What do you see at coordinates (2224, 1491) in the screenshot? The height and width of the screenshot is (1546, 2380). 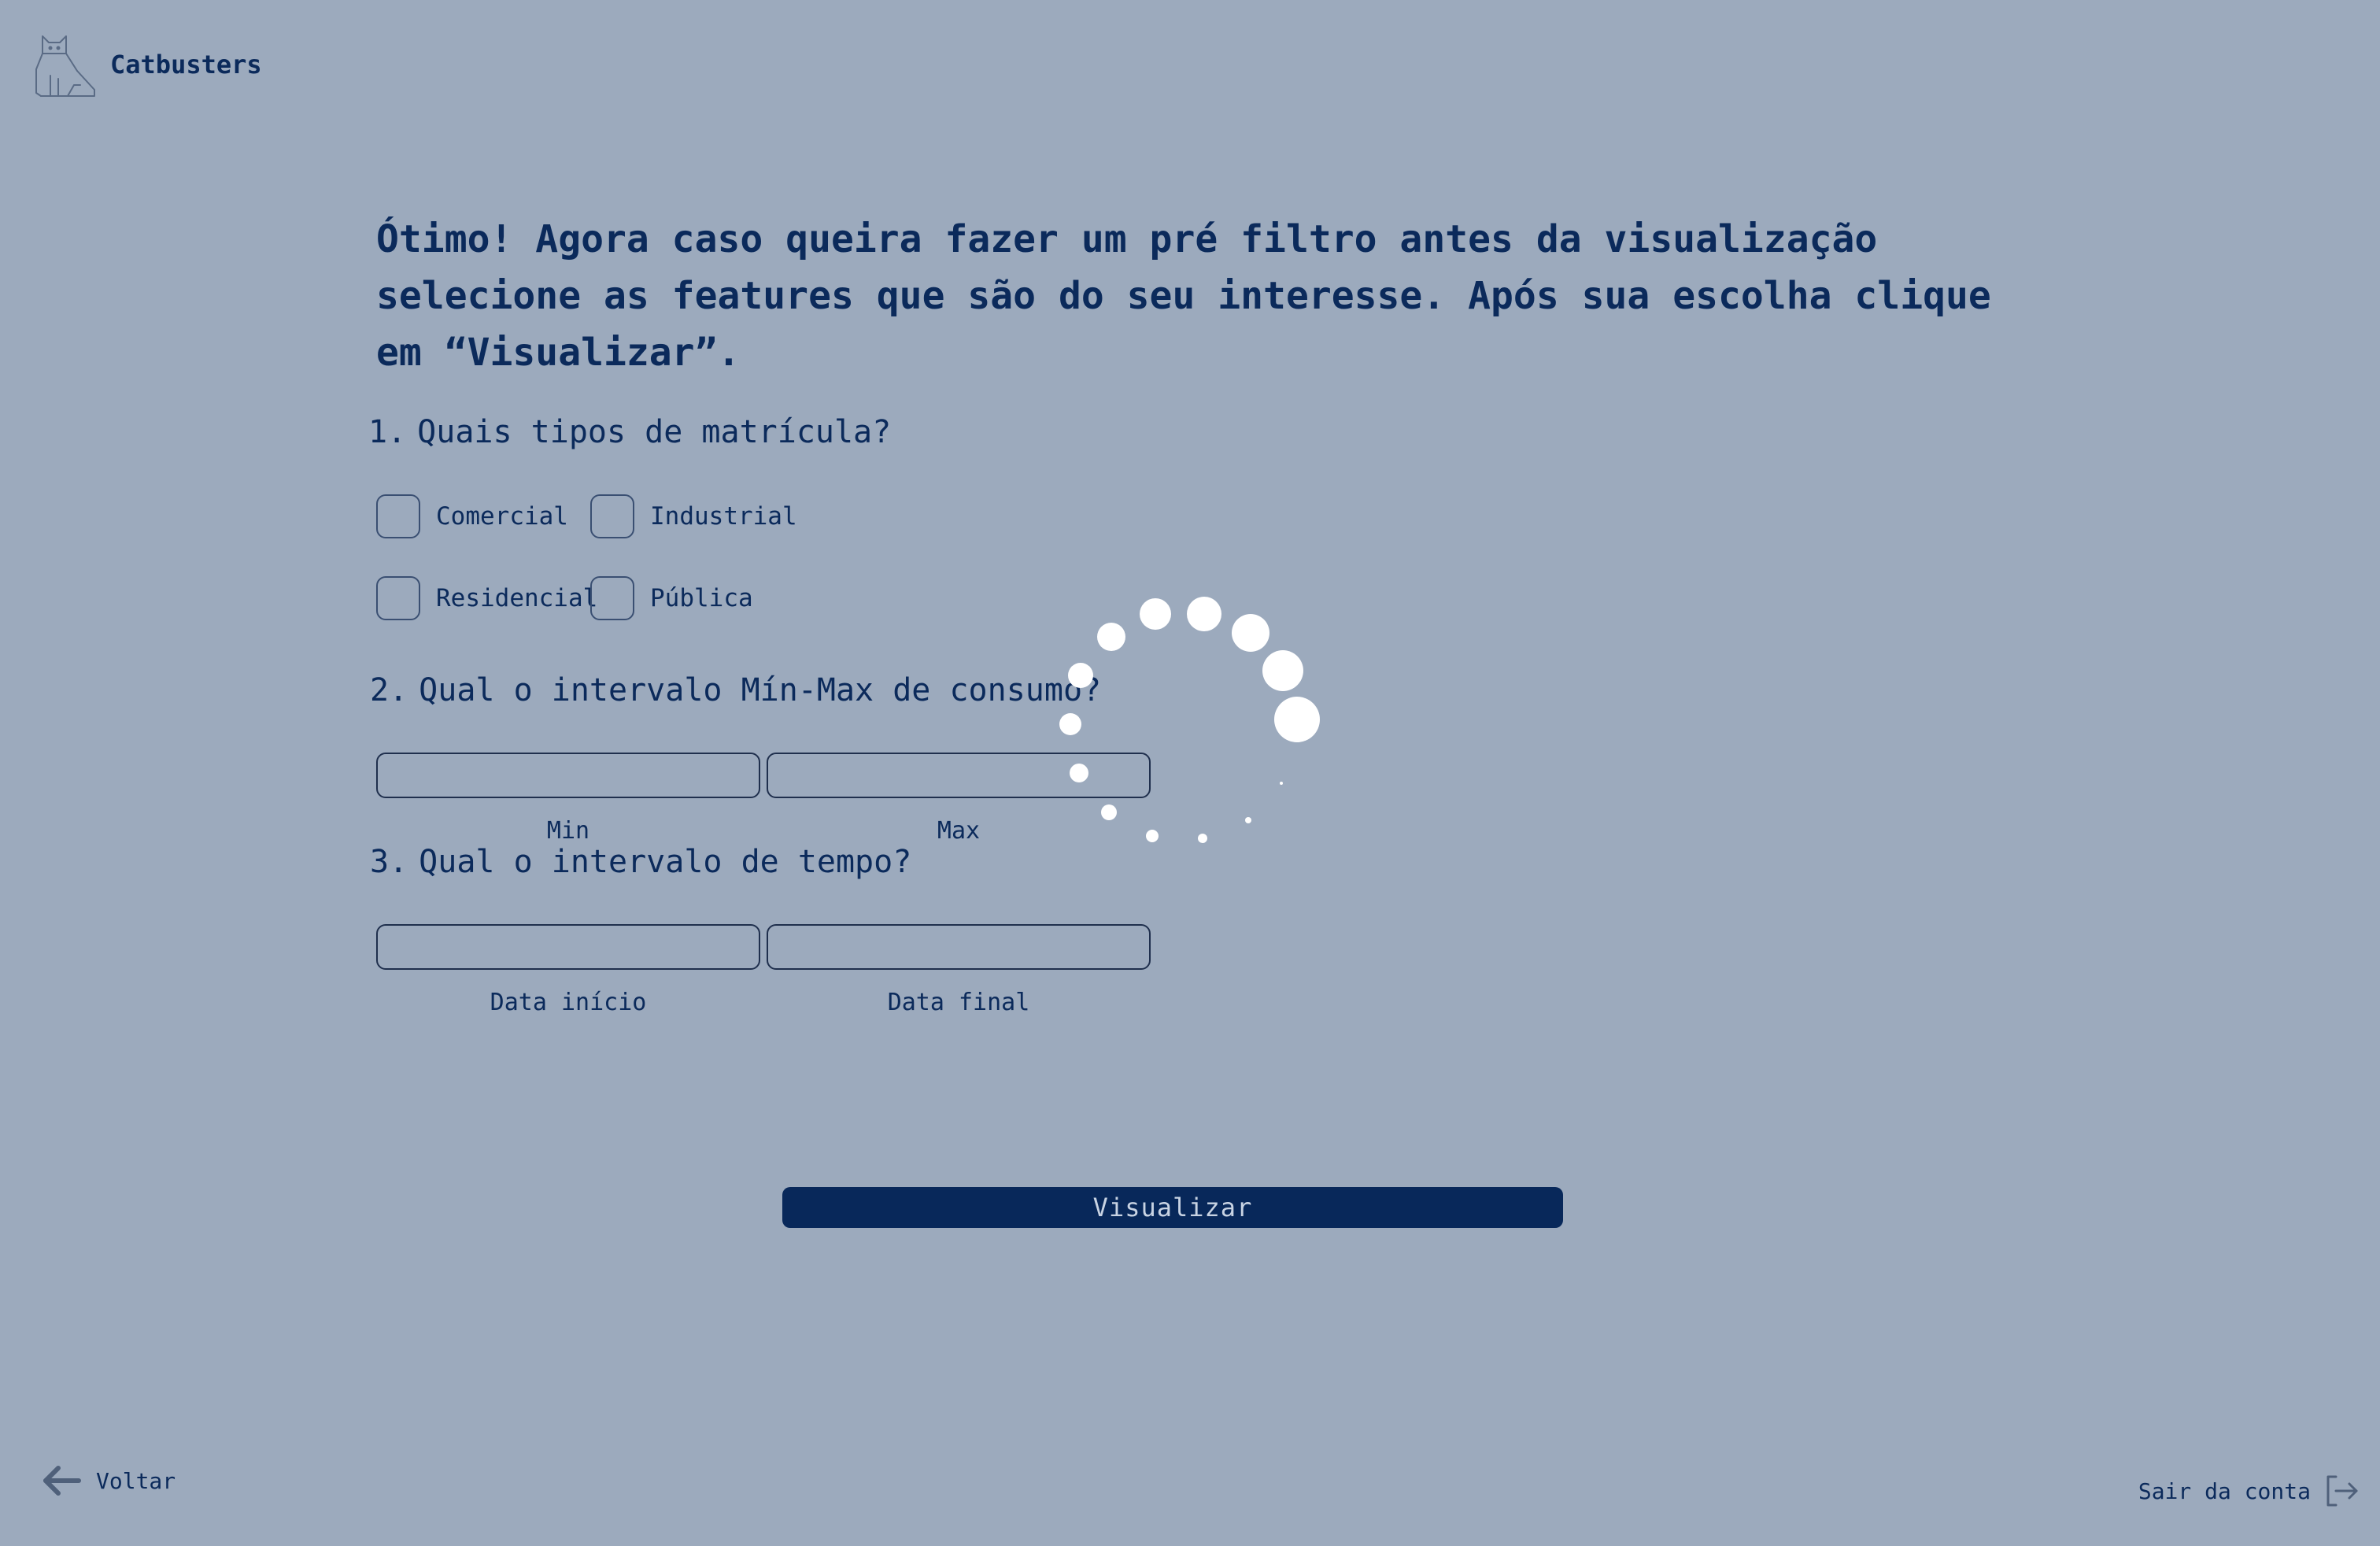 I see `logout-label: Sair da conta` at bounding box center [2224, 1491].